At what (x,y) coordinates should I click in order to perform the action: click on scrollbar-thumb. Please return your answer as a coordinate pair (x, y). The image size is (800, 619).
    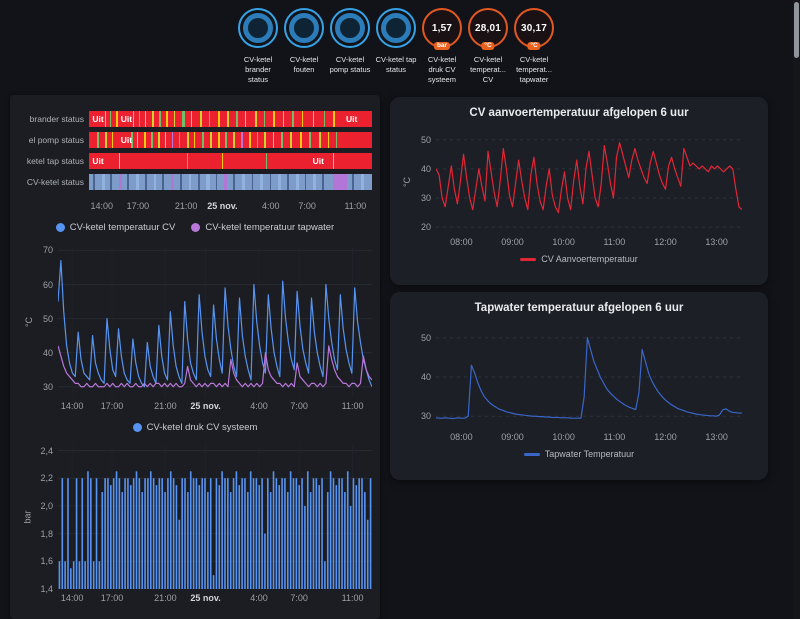
    Looking at the image, I should click on (796, 30).